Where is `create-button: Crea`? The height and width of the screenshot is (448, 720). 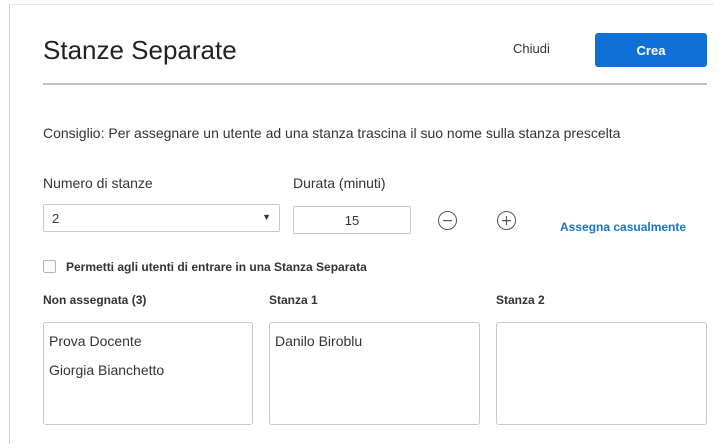
create-button: Crea is located at coordinates (651, 50).